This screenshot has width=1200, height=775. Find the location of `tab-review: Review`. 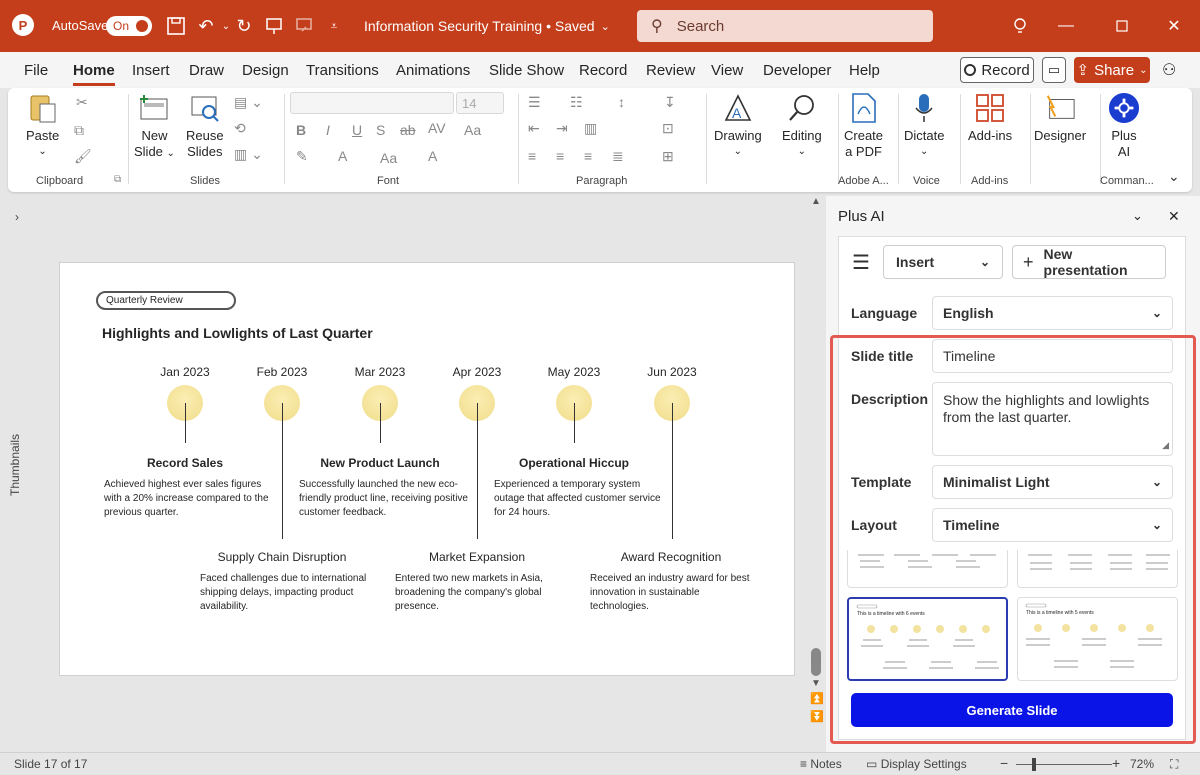

tab-review: Review is located at coordinates (670, 70).